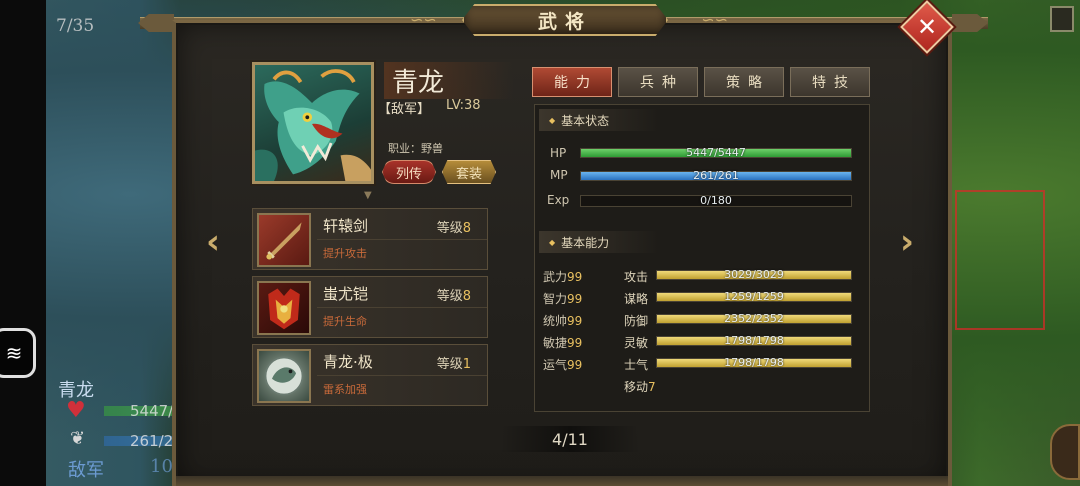 This screenshot has height=486, width=1080. Describe the element at coordinates (284, 376) in the screenshot. I see `dragon-orb-icon` at that location.